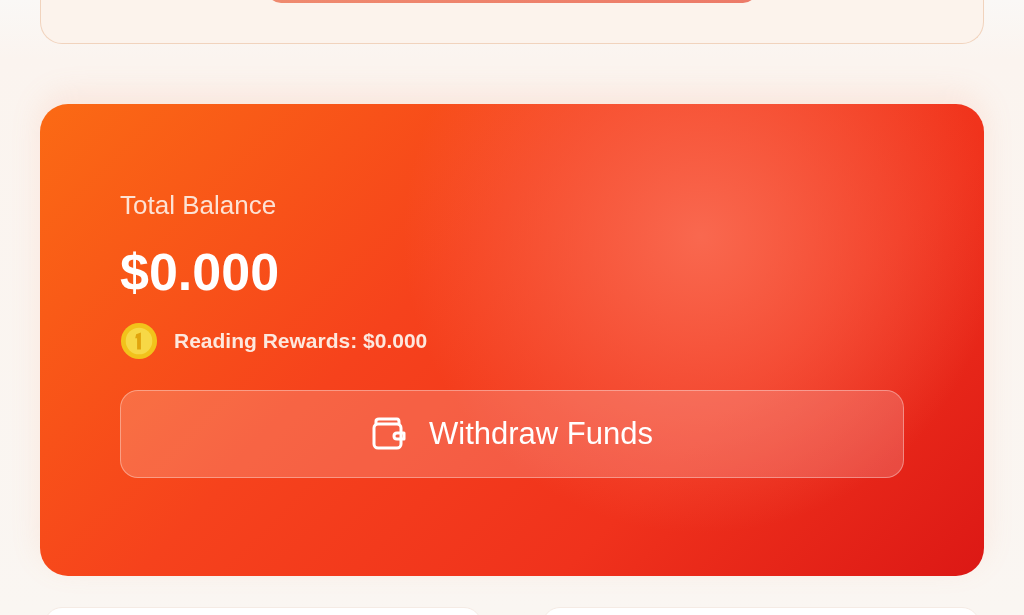 This screenshot has width=1024, height=615. Describe the element at coordinates (198, 205) in the screenshot. I see `balance-label: Total Balance` at that location.